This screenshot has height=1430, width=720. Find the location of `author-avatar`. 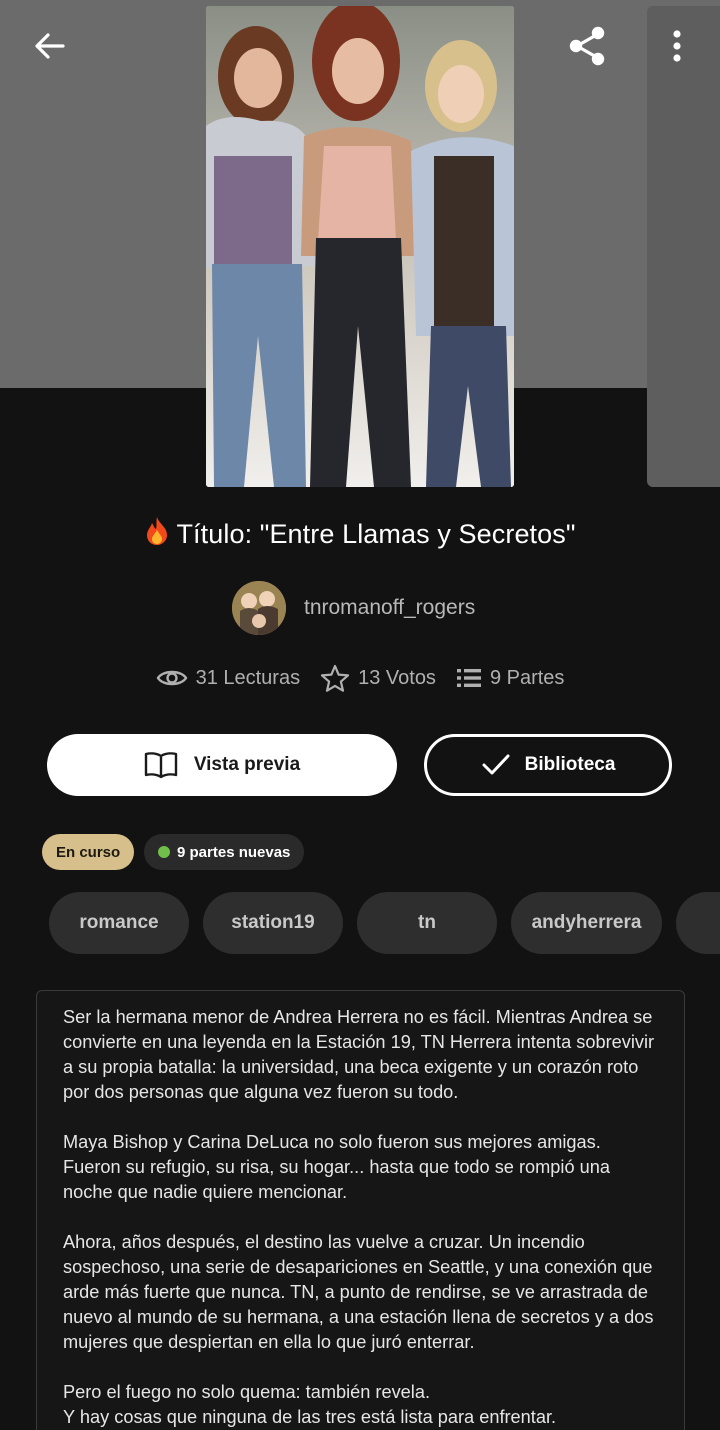

author-avatar is located at coordinates (259, 608).